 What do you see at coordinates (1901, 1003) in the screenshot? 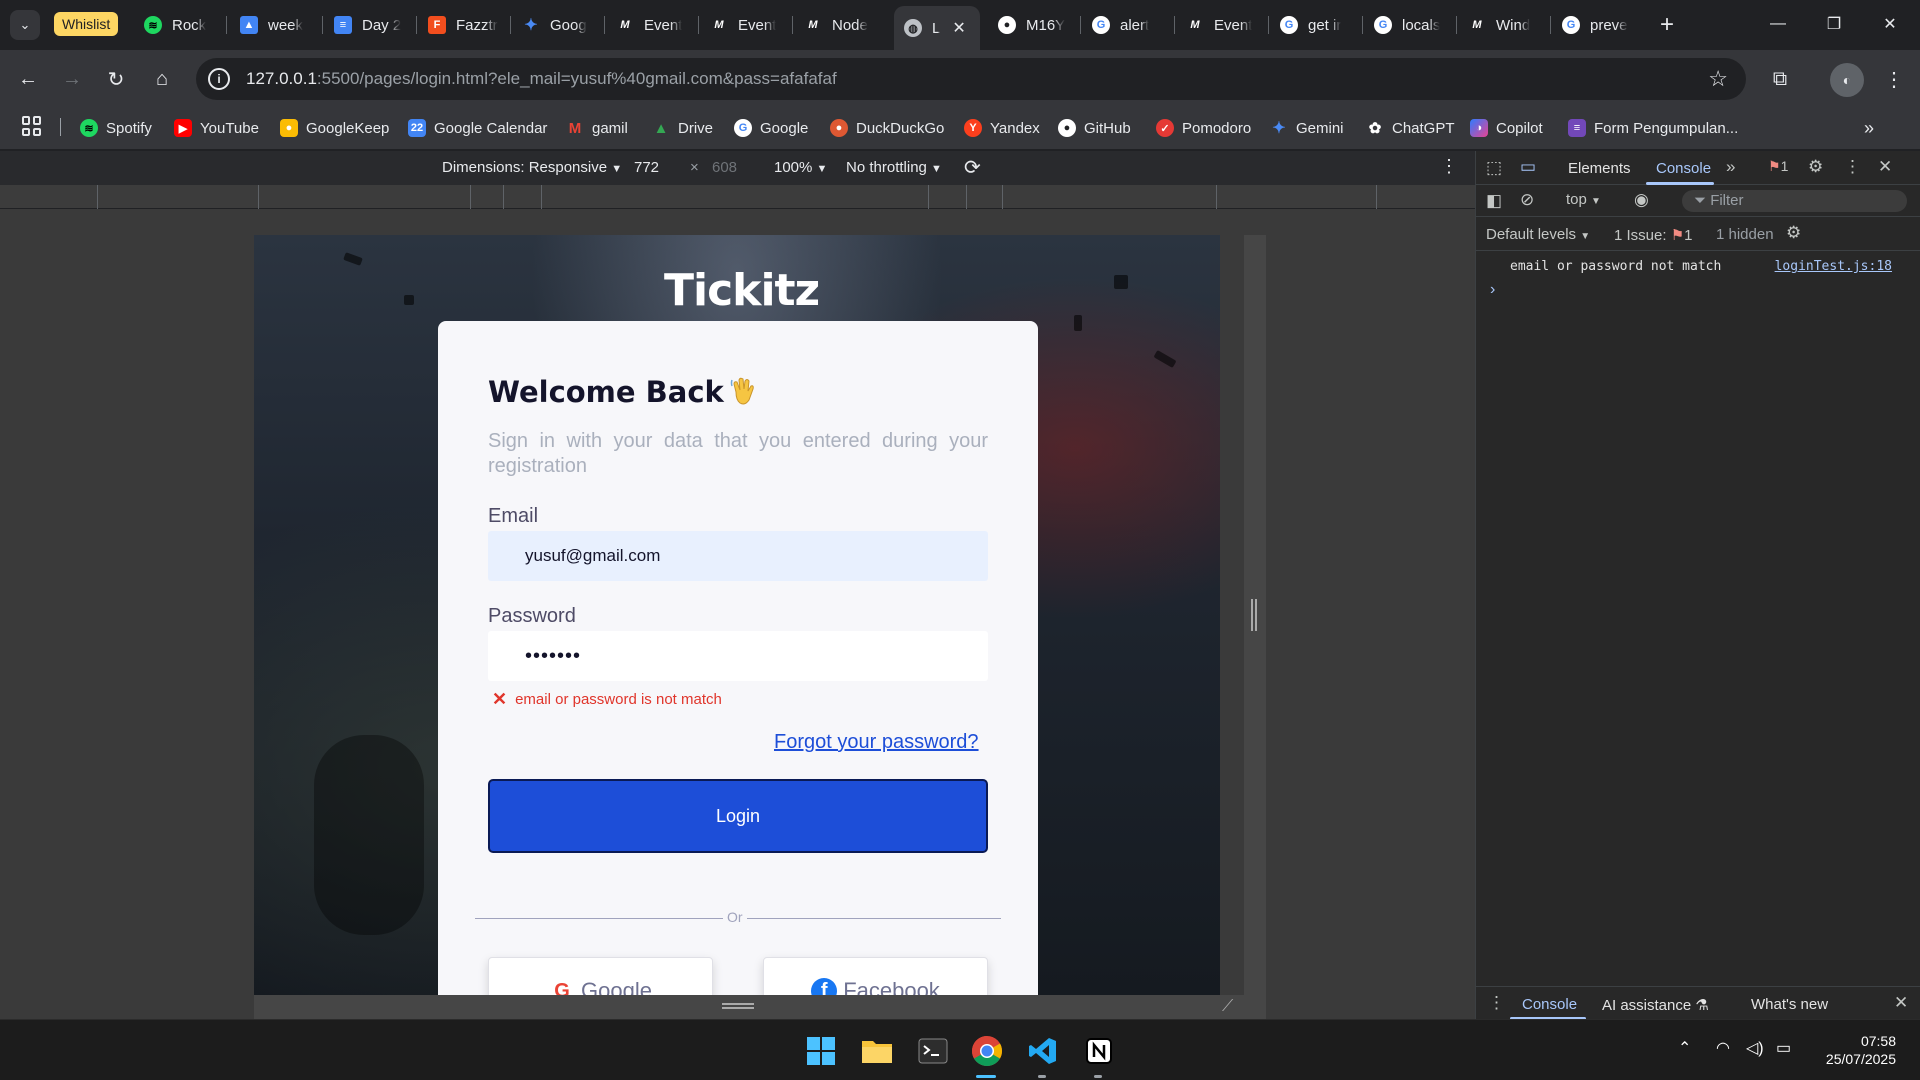
I see `close-drawer-icon: ✕` at bounding box center [1901, 1003].